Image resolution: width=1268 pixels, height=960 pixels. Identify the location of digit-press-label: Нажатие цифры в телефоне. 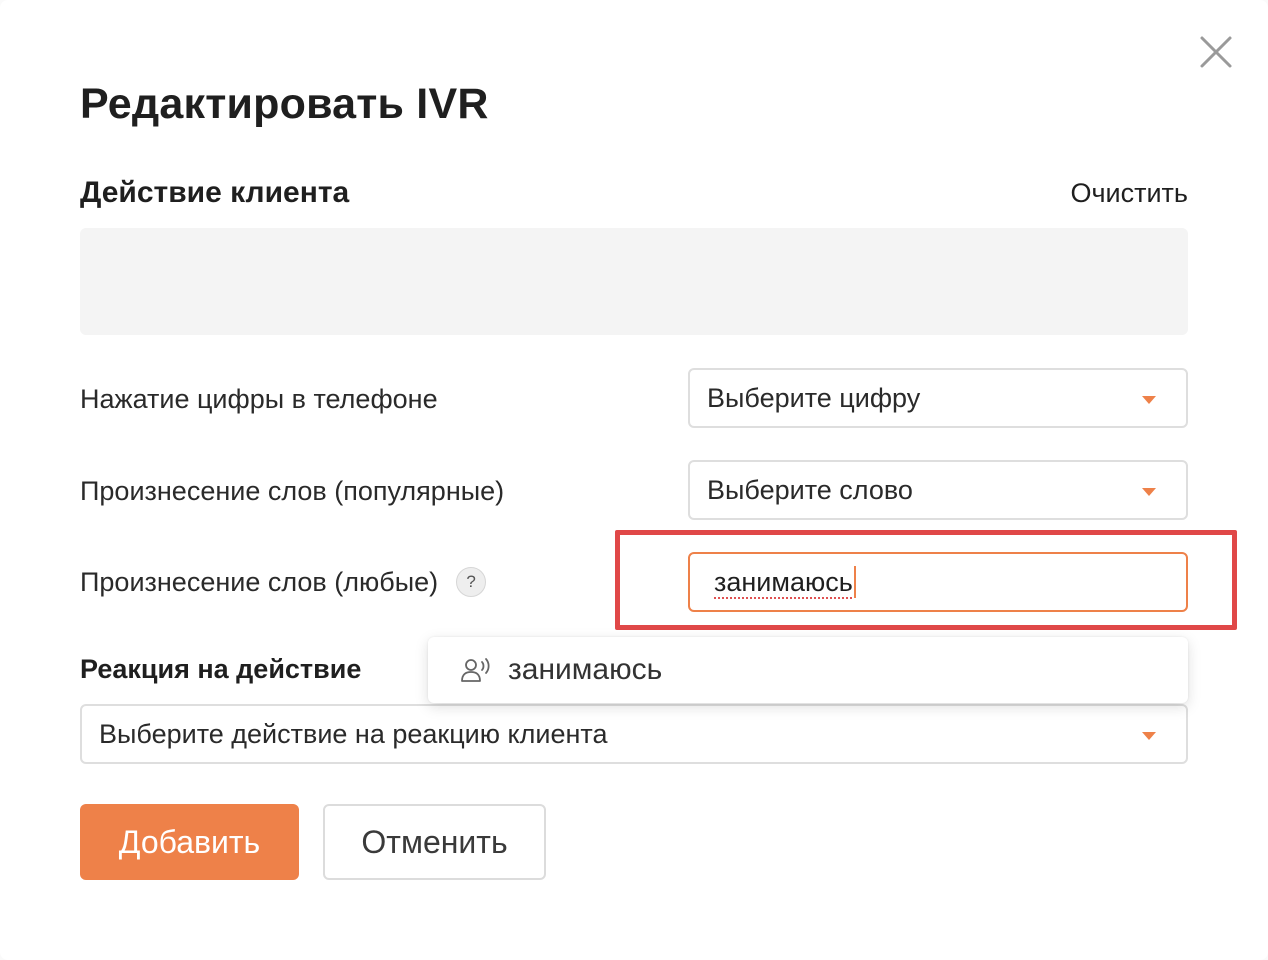
(259, 398).